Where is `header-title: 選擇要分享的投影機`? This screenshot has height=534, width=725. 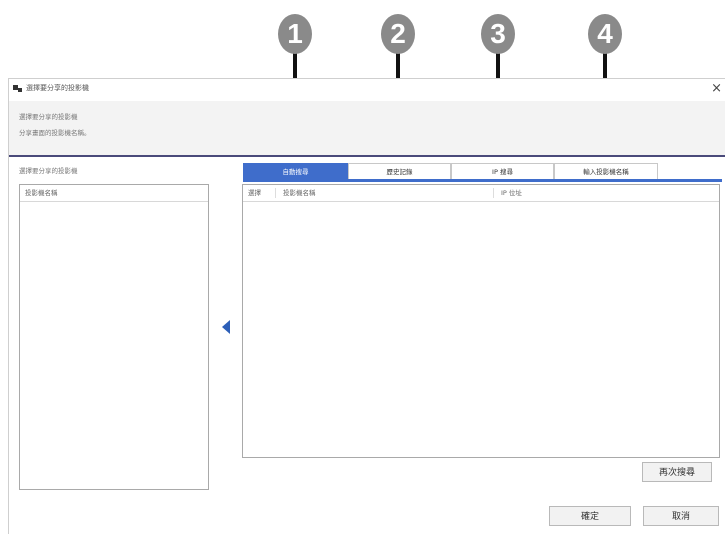
header-title: 選擇要分享的投影機 is located at coordinates (48, 117).